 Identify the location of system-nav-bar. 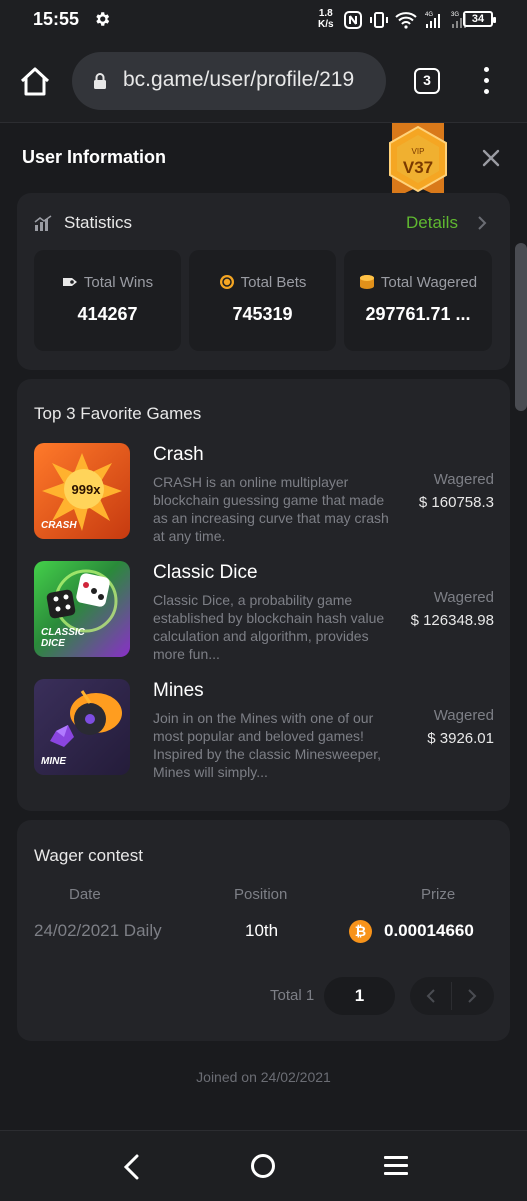
(263, 1165).